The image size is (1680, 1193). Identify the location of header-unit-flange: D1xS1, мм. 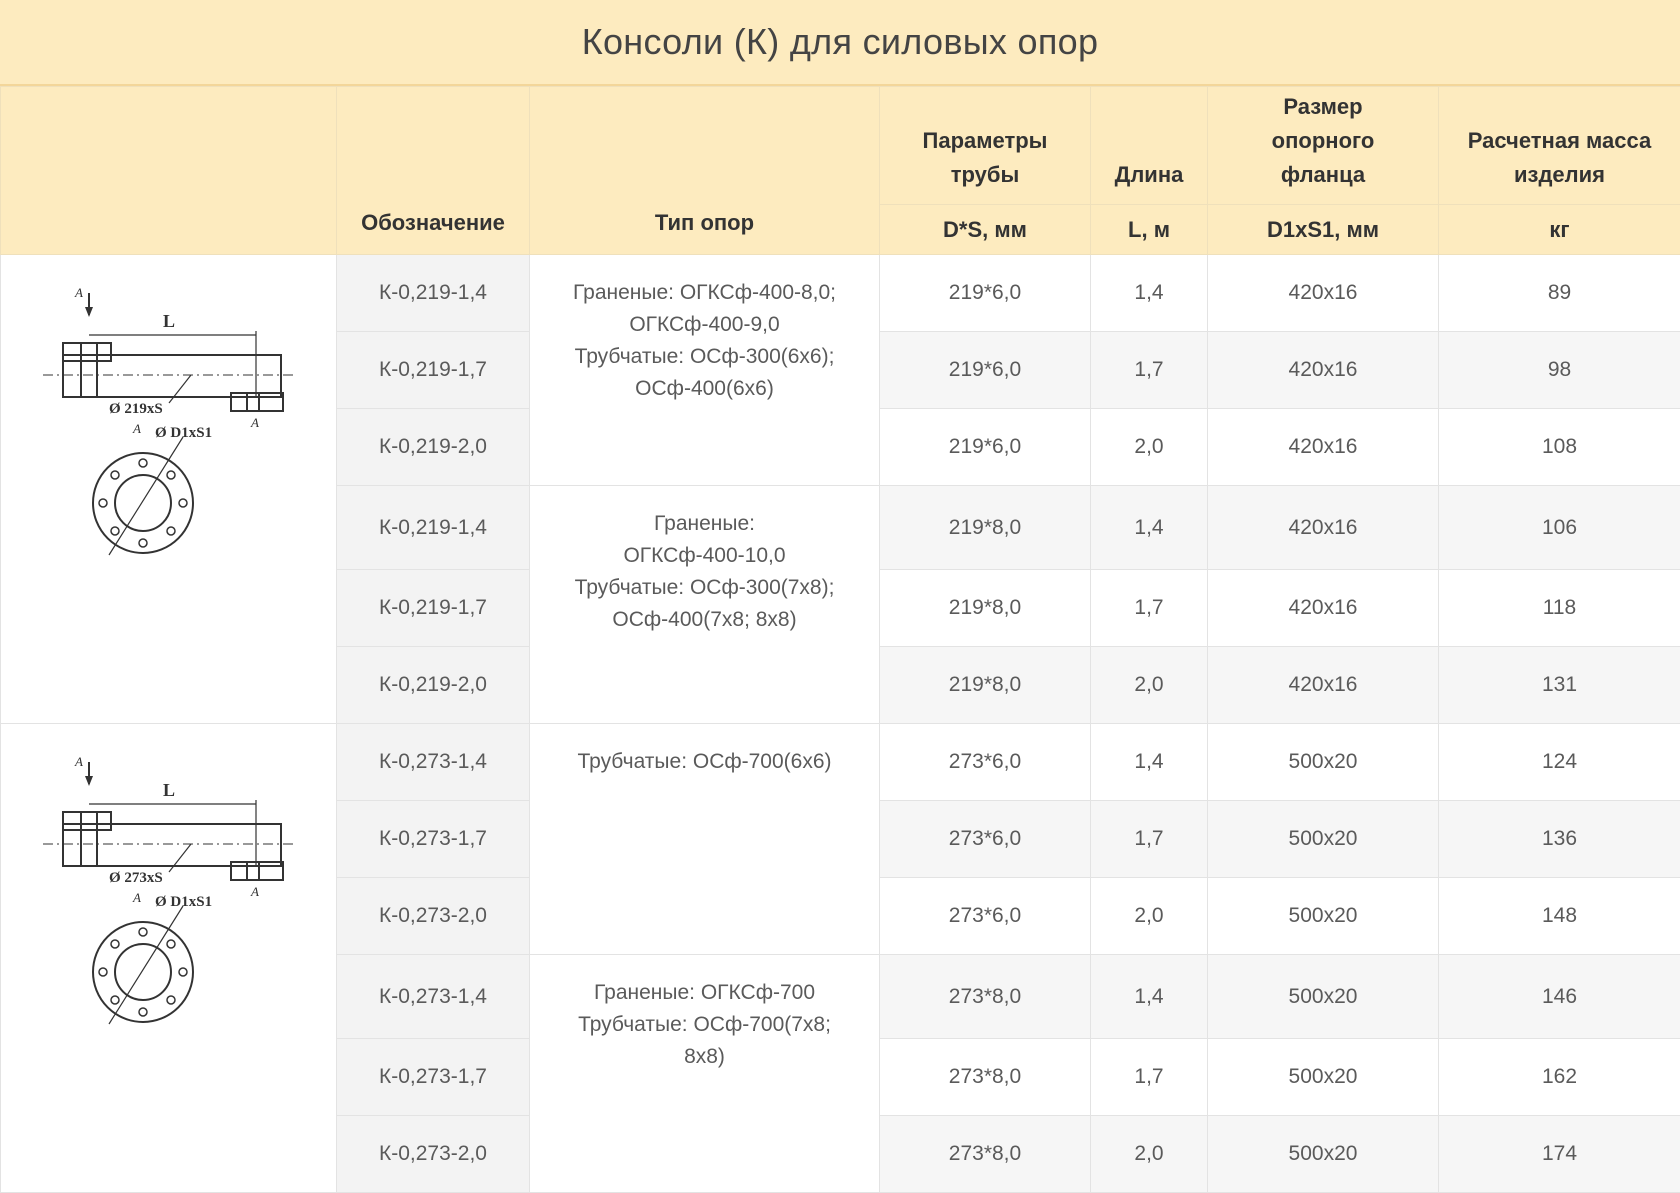
(1323, 230).